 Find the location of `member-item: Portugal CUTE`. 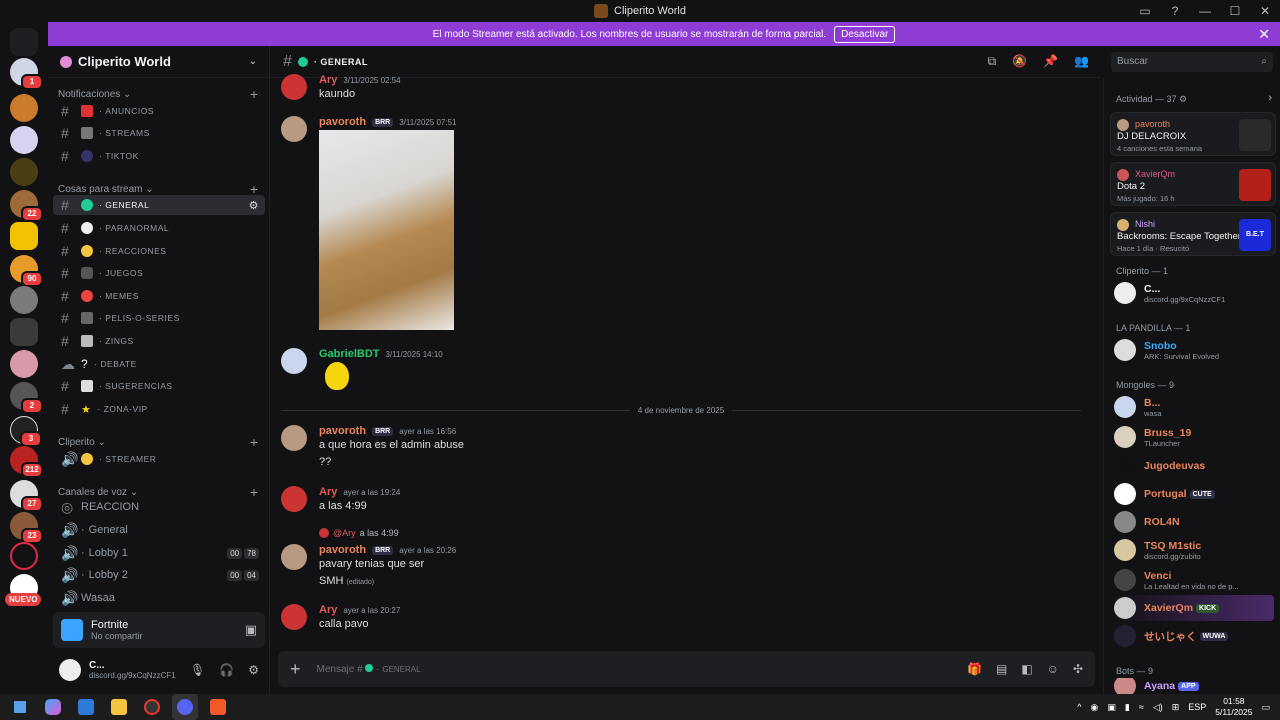

member-item: Portugal CUTE is located at coordinates (1194, 494).